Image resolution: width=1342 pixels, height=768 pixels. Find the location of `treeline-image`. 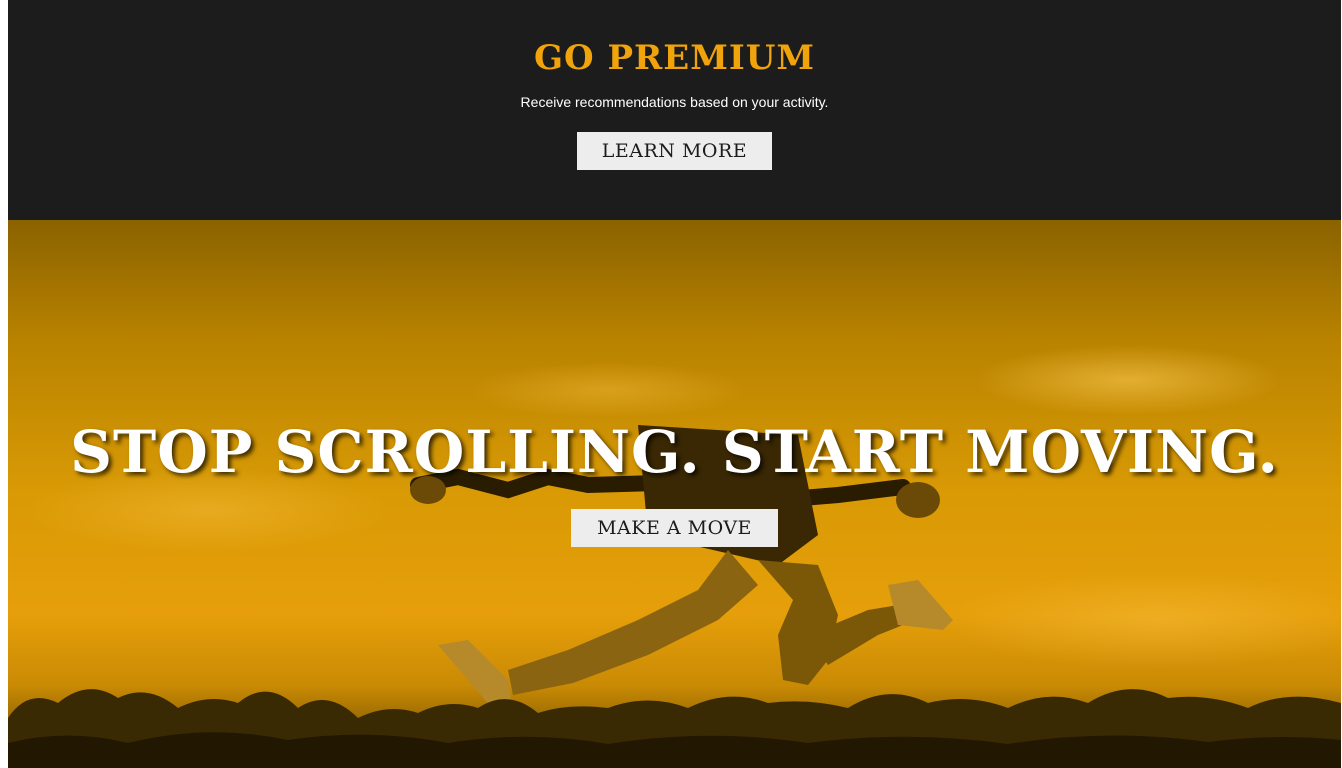

treeline-image is located at coordinates (674, 728).